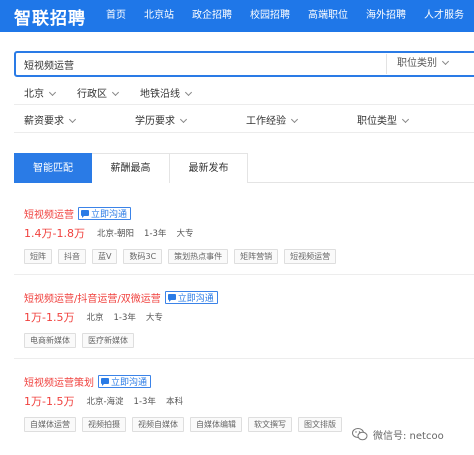 The image size is (474, 455). What do you see at coordinates (116, 16) in the screenshot?
I see `nav-item-home: 首页` at bounding box center [116, 16].